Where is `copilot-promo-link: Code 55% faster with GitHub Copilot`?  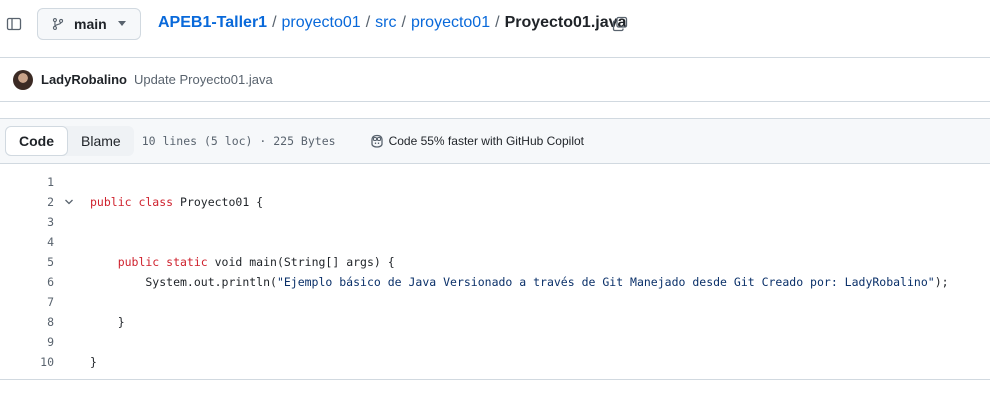
copilot-promo-link: Code 55% faster with GitHub Copilot is located at coordinates (476, 141).